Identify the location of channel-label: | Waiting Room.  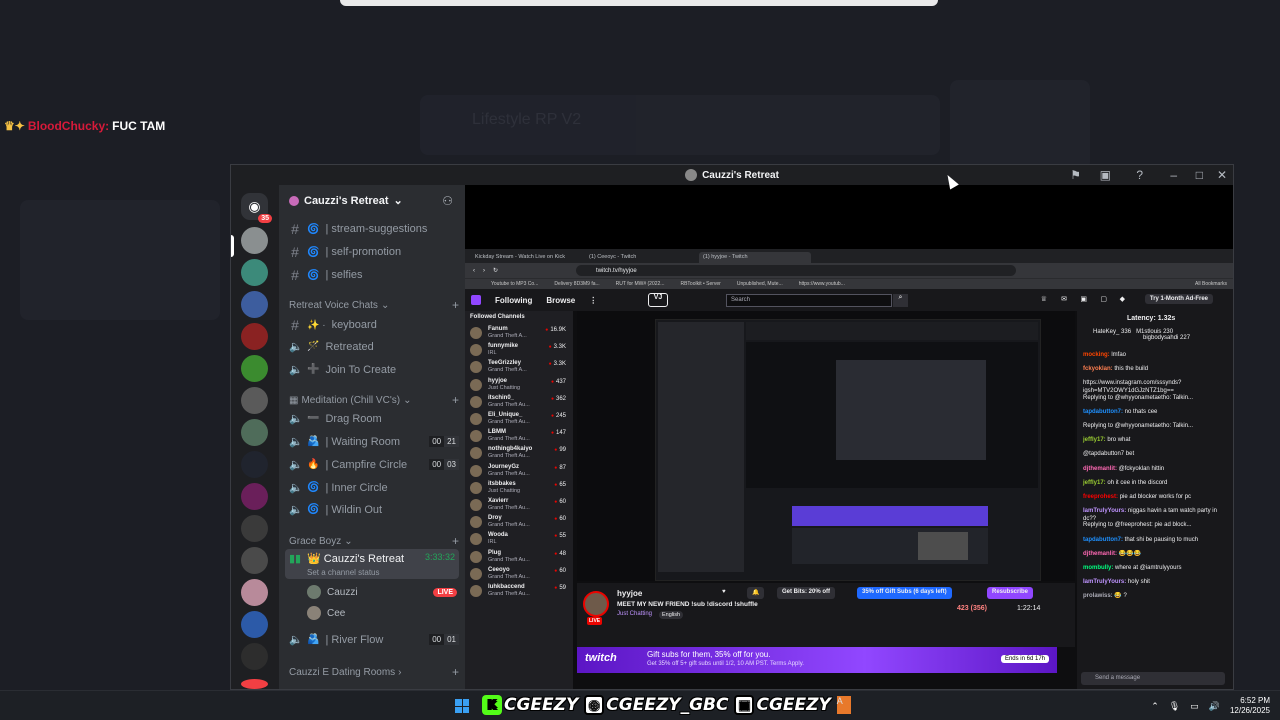
(363, 441).